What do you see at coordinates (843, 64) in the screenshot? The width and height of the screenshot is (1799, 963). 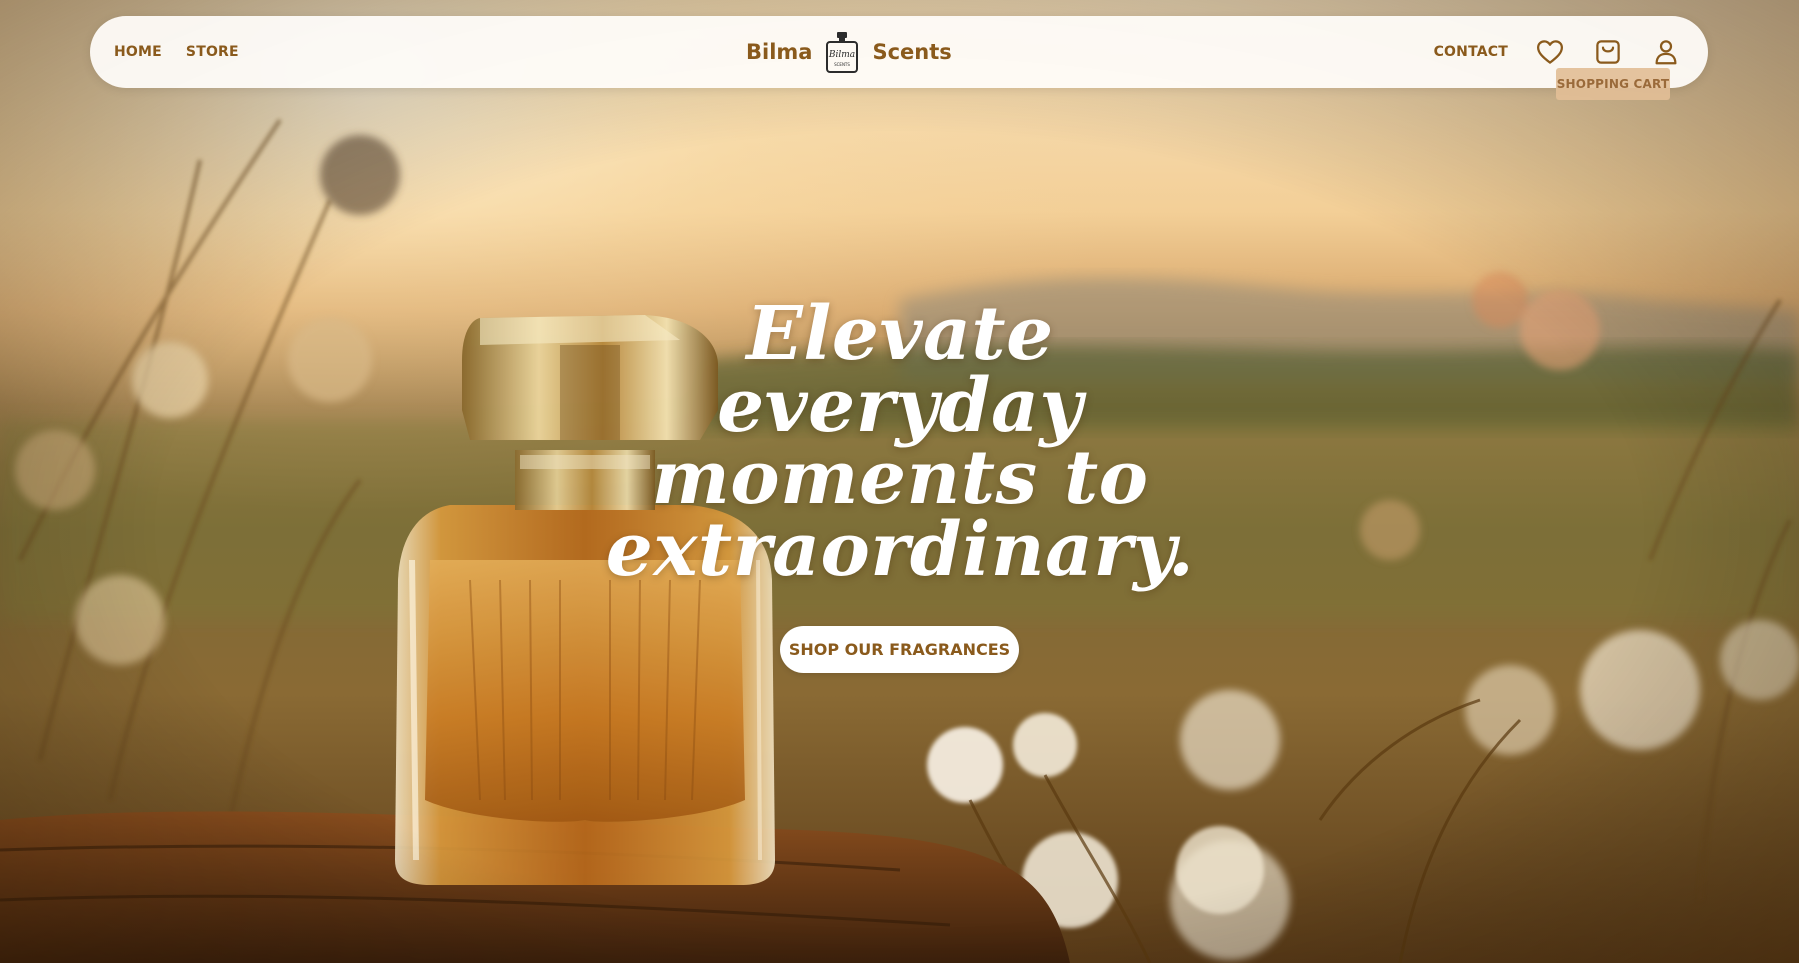 I see `svg-text: SCENTS` at bounding box center [843, 64].